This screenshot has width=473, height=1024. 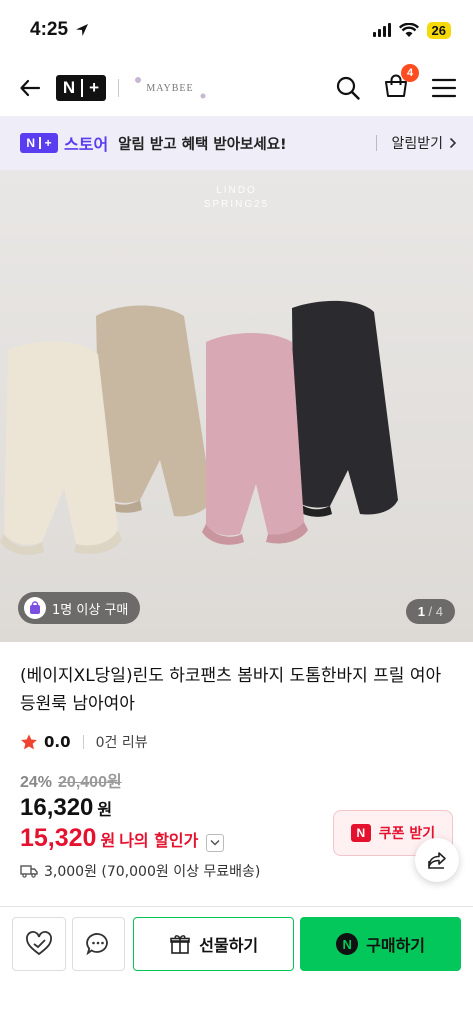 I want to click on shipping-text: 3,000원 (70,000원 이상 무료배송), so click(x=152, y=872).